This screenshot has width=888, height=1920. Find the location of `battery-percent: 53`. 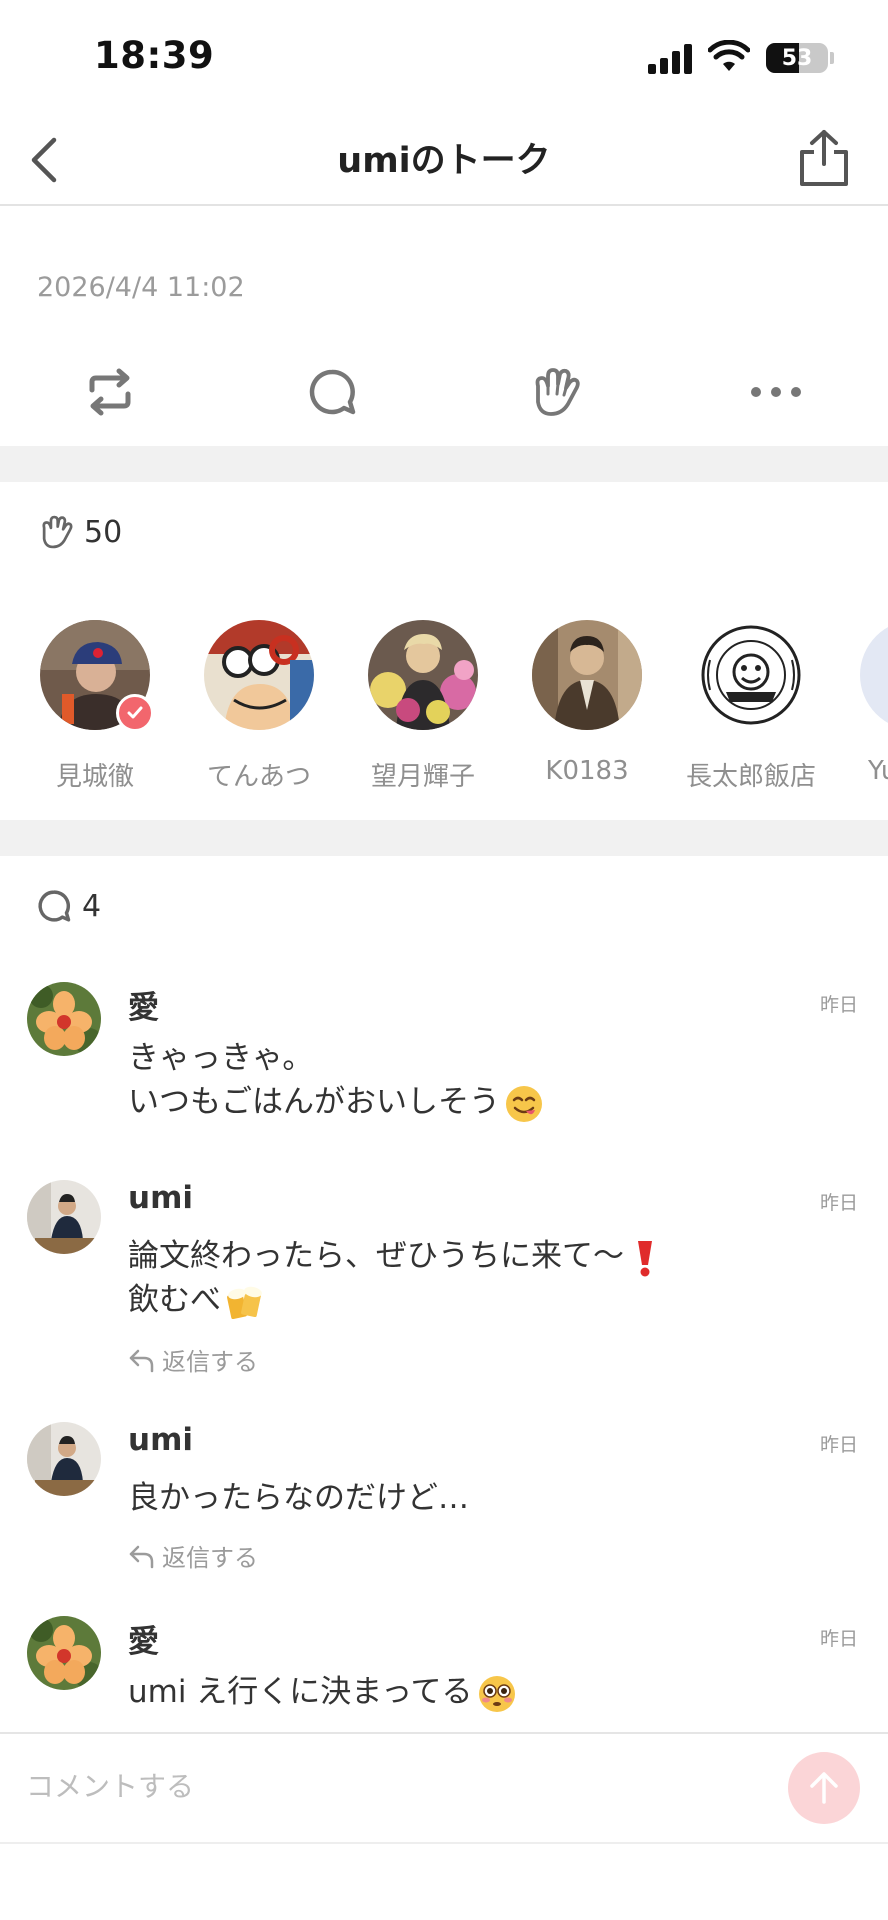

battery-percent: 53 is located at coordinates (797, 58).